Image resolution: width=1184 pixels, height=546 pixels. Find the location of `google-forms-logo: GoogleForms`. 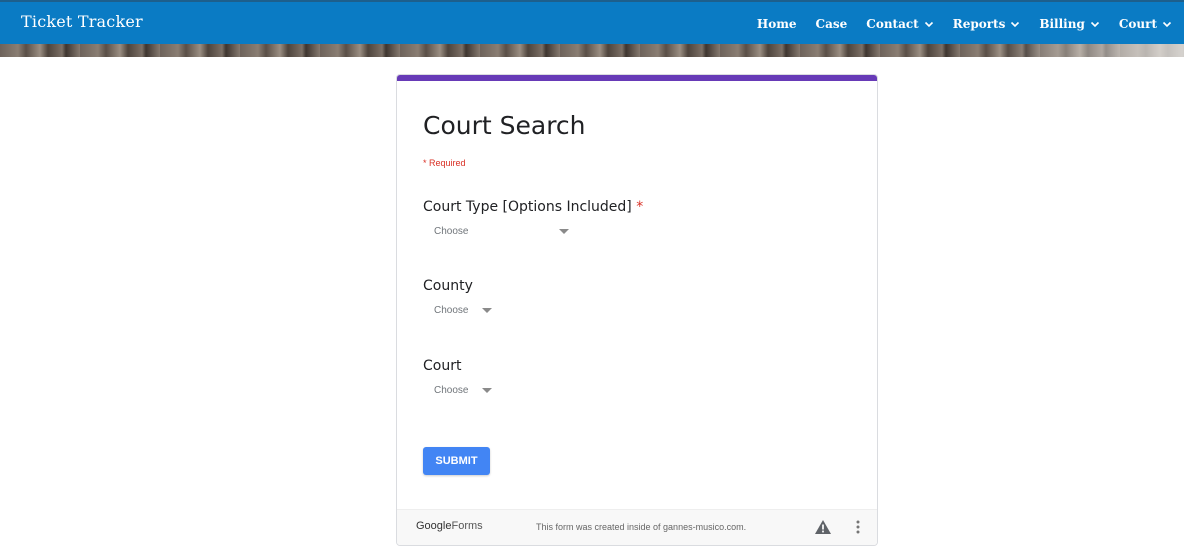

google-forms-logo: GoogleForms is located at coordinates (449, 526).